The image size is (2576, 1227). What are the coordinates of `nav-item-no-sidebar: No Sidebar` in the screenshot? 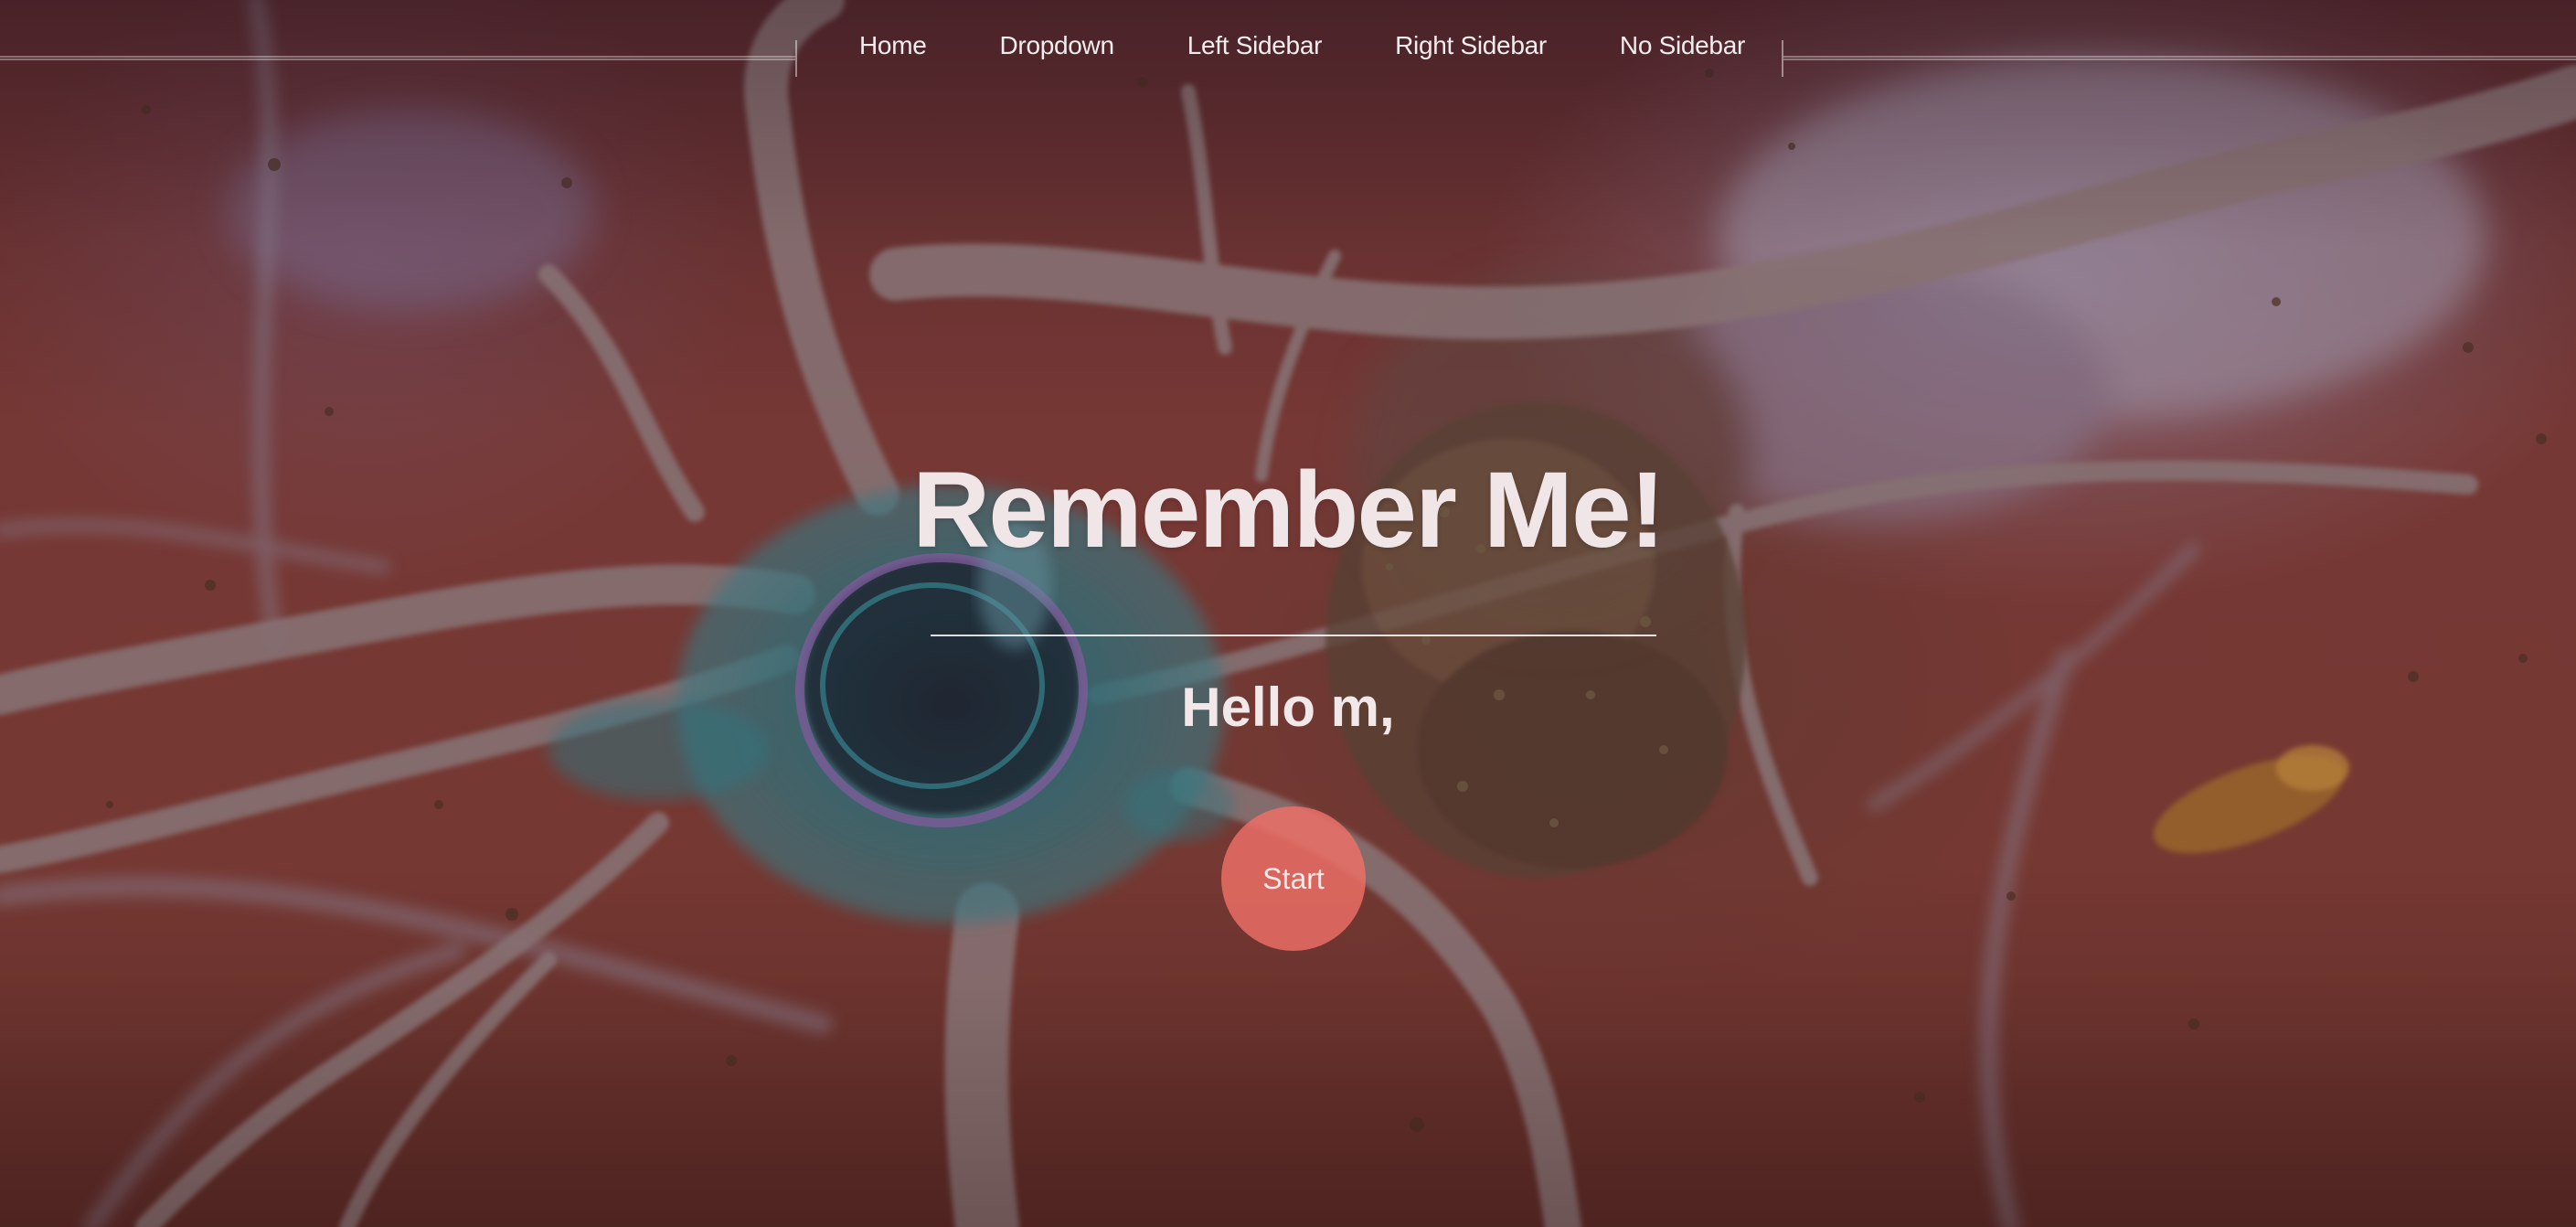 It's located at (1683, 46).